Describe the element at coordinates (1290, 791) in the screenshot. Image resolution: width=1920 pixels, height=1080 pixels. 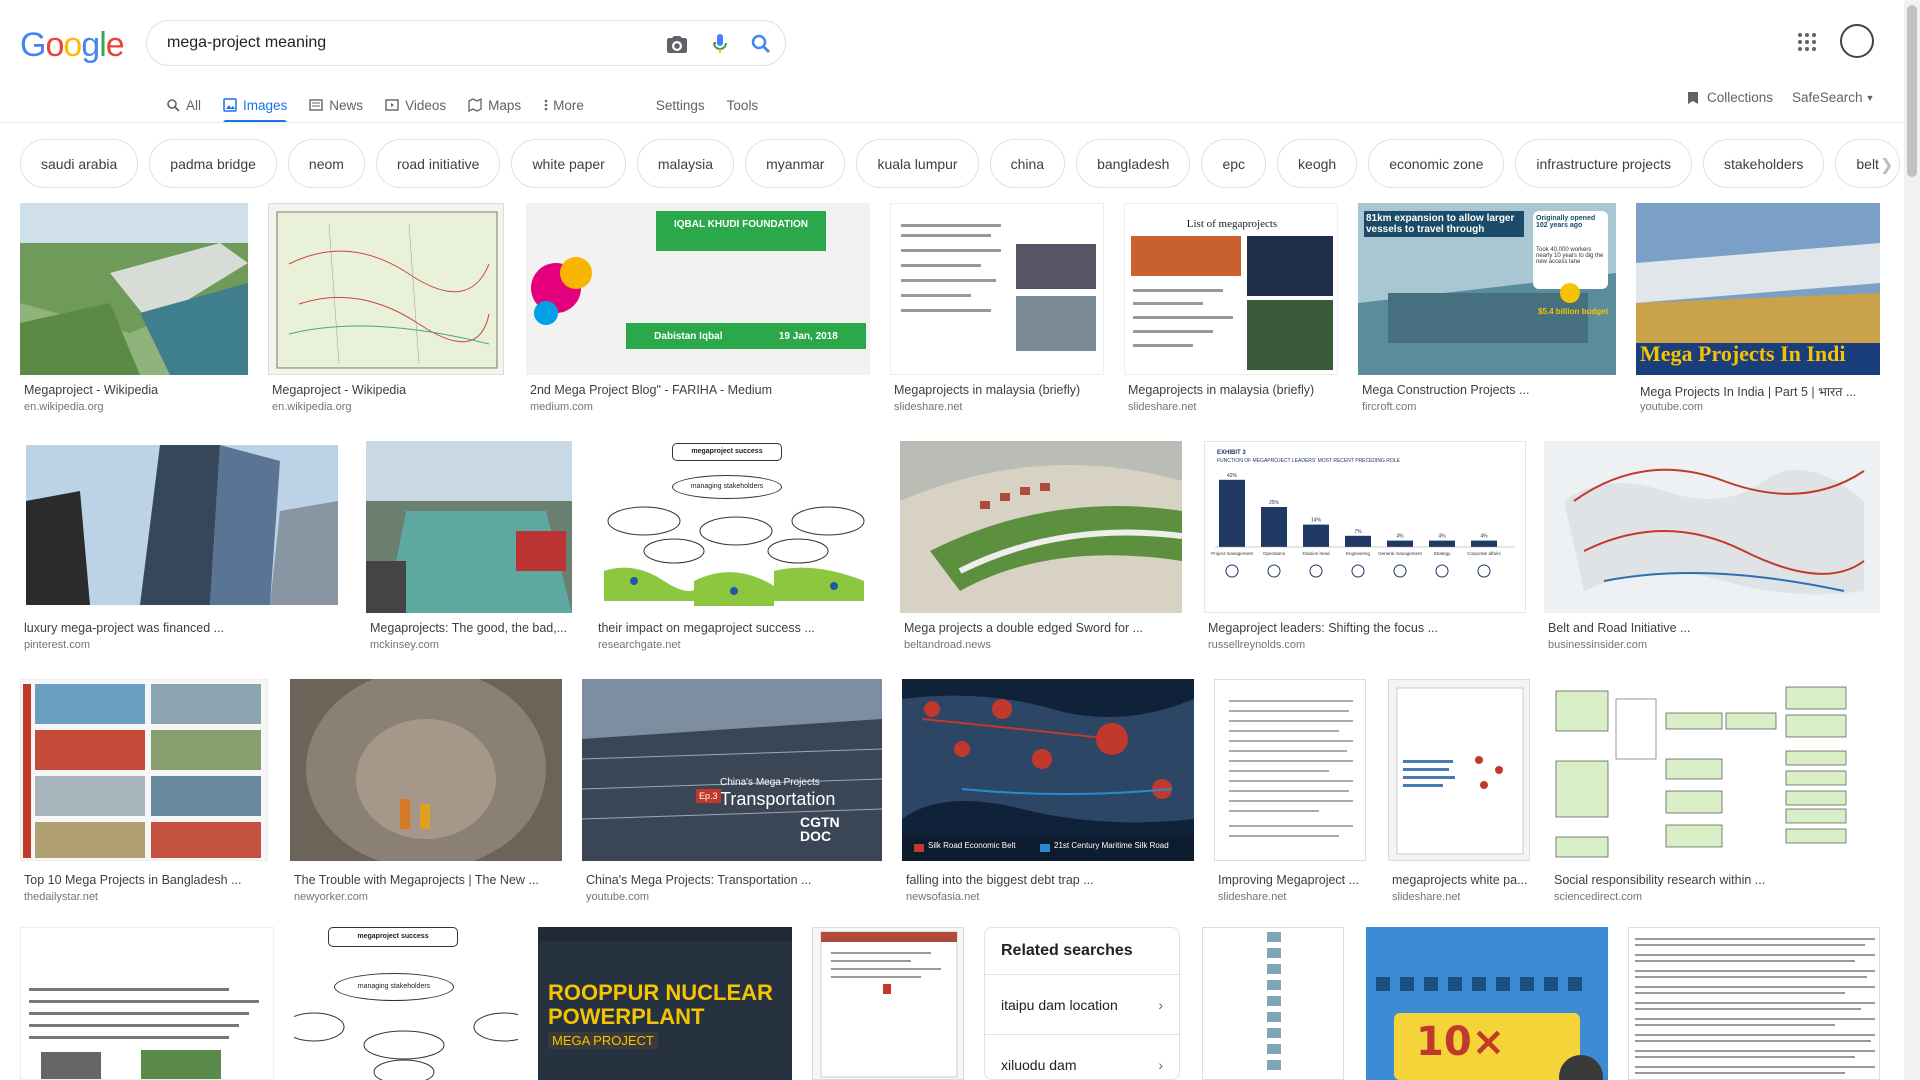
I see `image-result: Improving Megaproject ... slideshare.net` at that location.